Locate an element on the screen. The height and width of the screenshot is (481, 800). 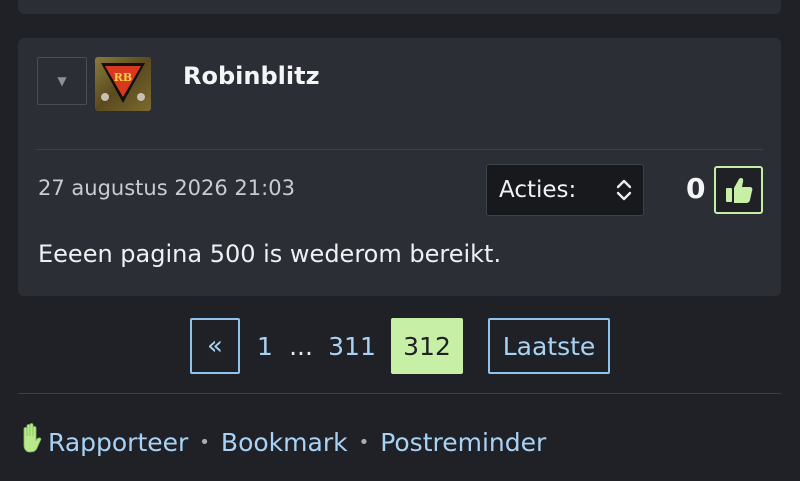
report-link: Rapporteer is located at coordinates (118, 442).